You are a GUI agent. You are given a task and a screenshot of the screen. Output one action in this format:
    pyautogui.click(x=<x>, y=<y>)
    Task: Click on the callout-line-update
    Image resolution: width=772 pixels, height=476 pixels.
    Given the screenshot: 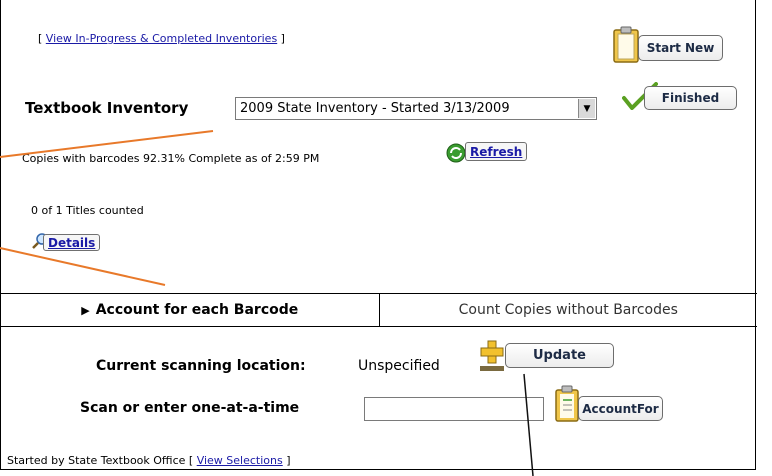 What is the action you would take?
    pyautogui.click(x=528, y=424)
    